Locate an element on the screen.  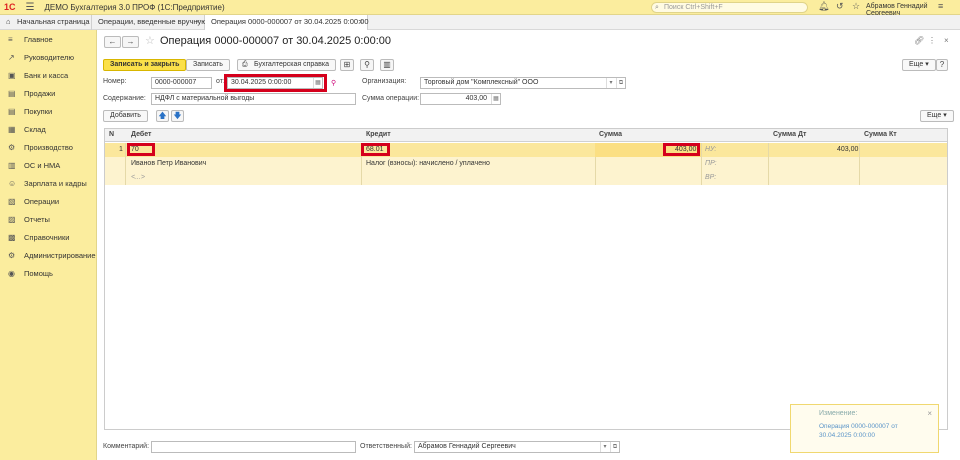
debit-account: 70 is located at coordinates (135, 149).